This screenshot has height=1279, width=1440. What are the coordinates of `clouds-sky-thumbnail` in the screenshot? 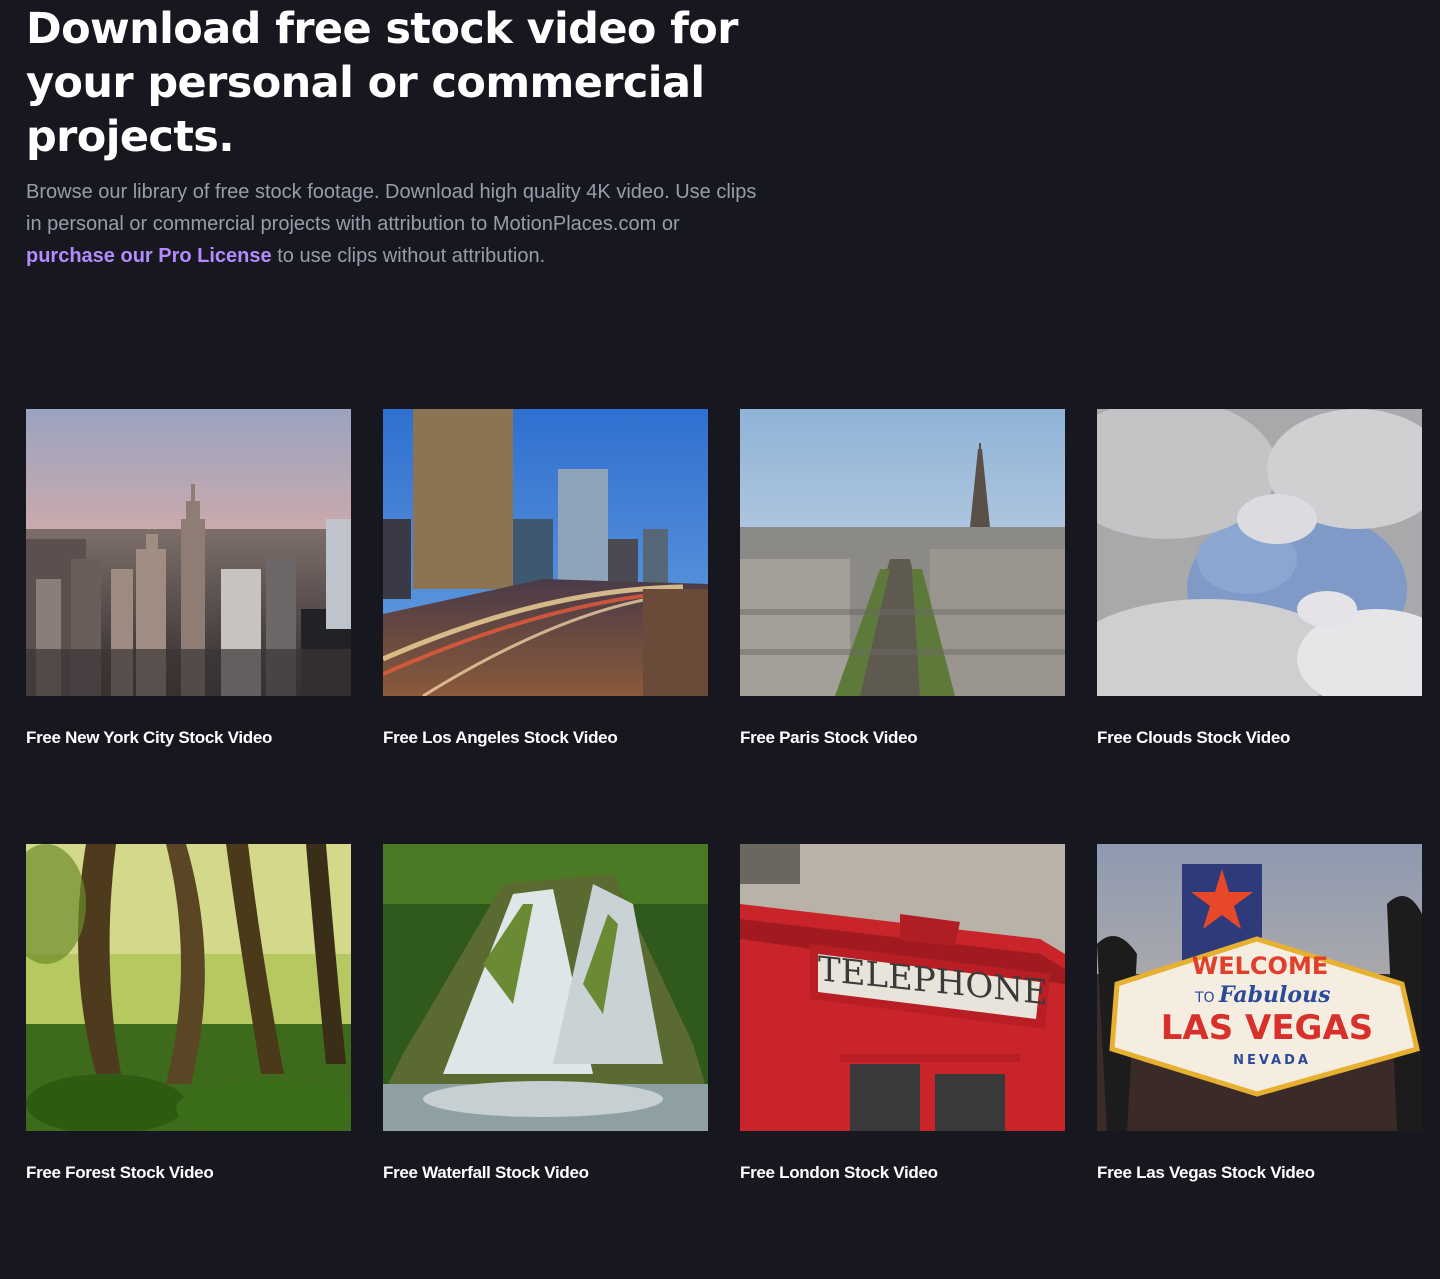 It's located at (1259, 552).